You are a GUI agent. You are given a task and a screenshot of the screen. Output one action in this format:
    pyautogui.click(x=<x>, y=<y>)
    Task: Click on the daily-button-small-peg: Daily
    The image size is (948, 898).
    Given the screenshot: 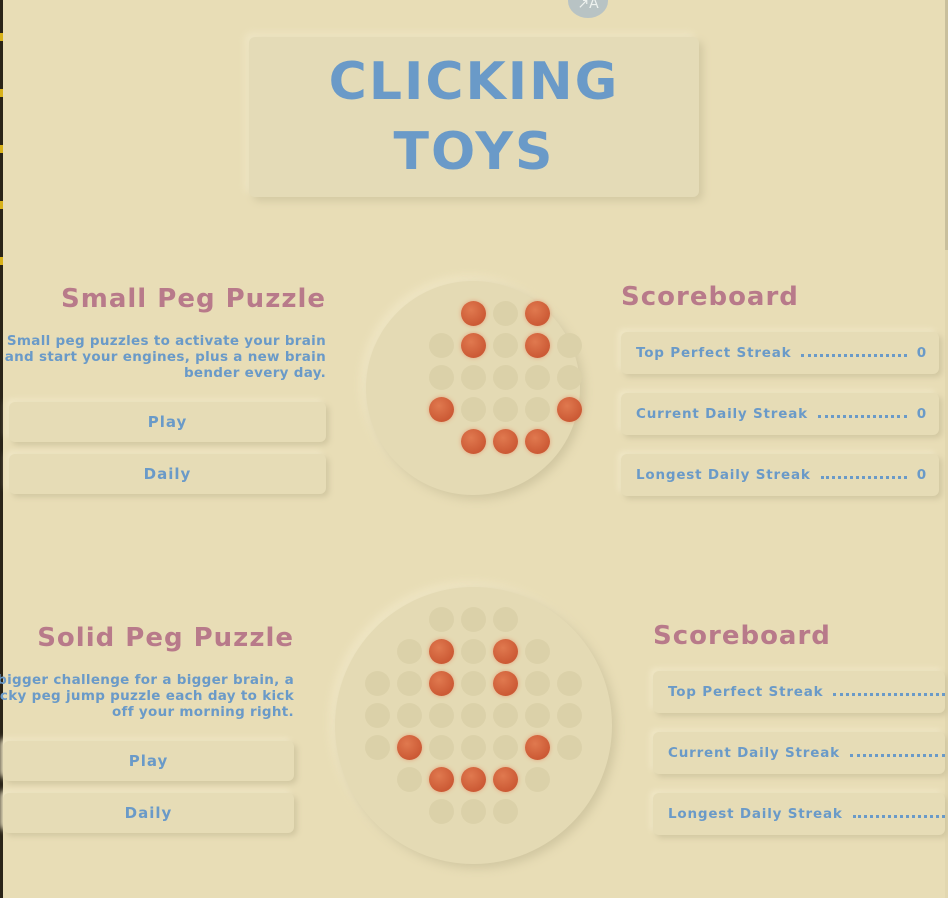 What is the action you would take?
    pyautogui.click(x=167, y=474)
    